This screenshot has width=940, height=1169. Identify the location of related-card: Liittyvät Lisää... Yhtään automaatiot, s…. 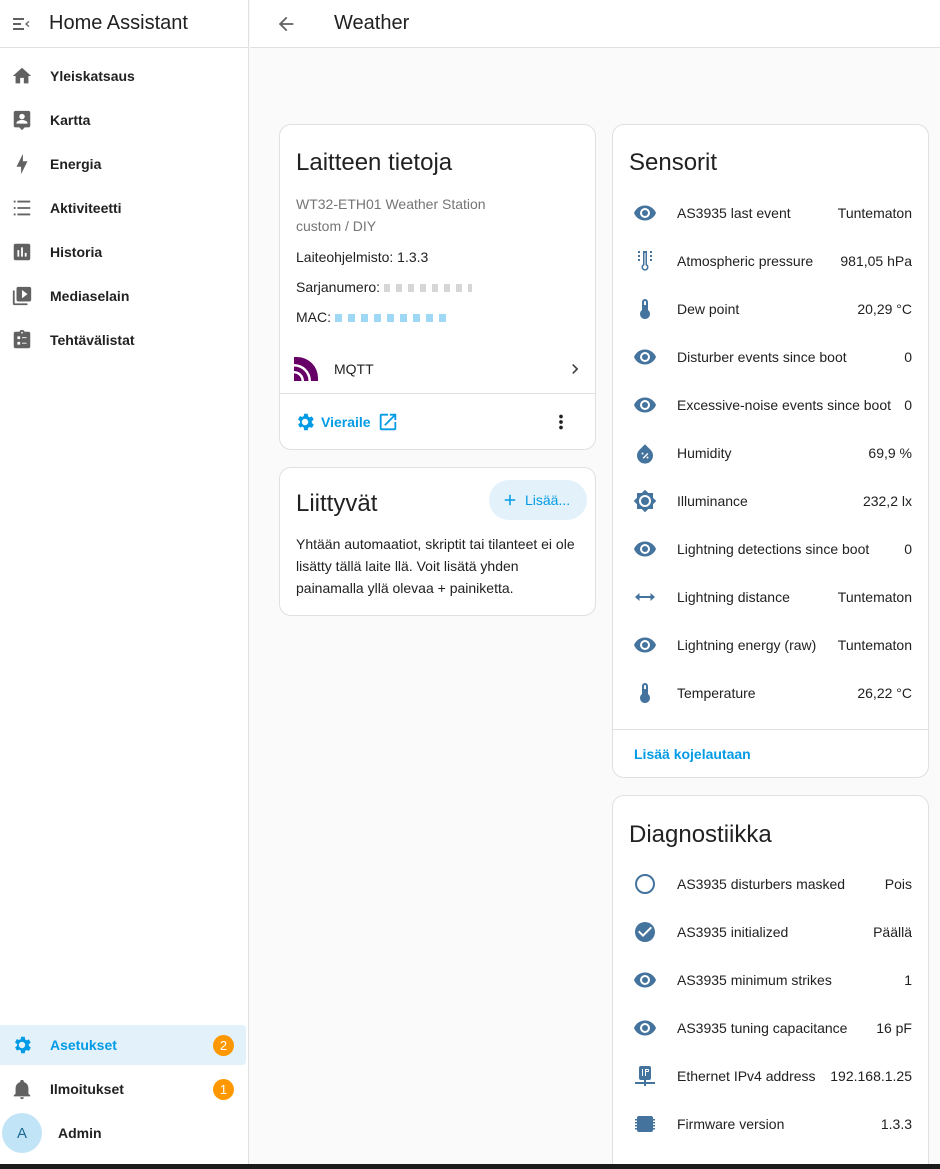
(437, 541).